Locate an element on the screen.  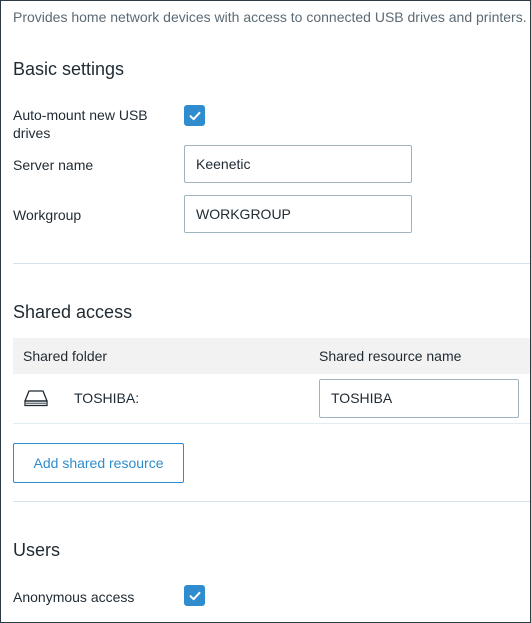
shared-access-title: Shared access is located at coordinates (73, 312).